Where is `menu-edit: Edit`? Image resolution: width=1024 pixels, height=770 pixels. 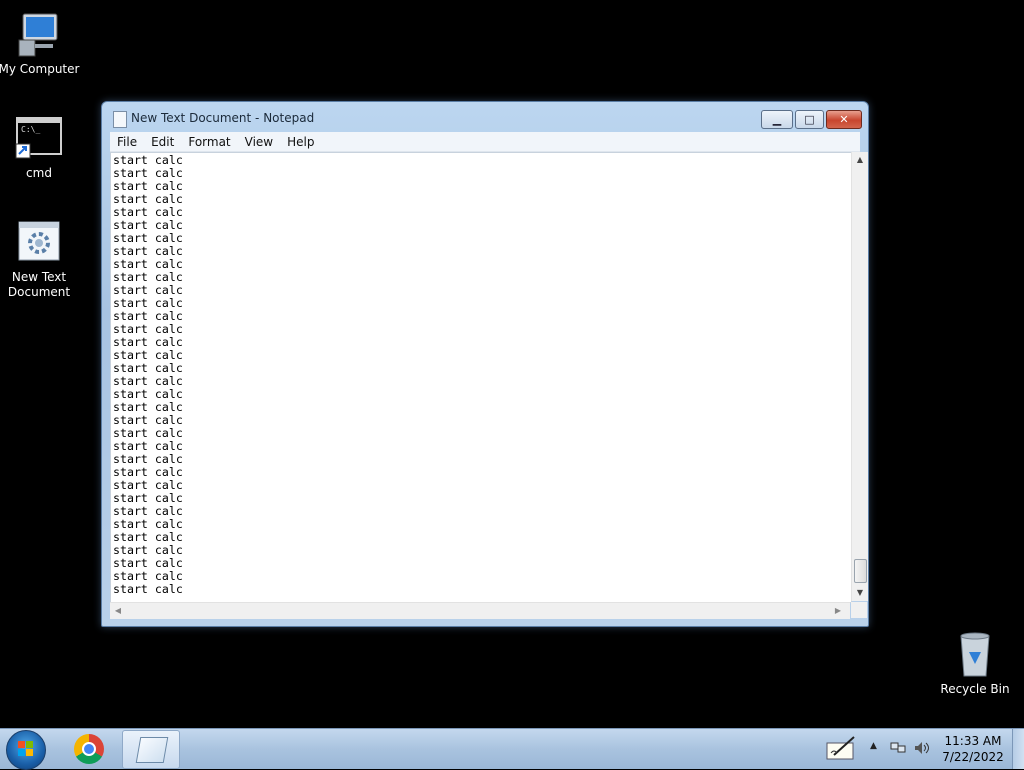
menu-edit: Edit is located at coordinates (162, 142).